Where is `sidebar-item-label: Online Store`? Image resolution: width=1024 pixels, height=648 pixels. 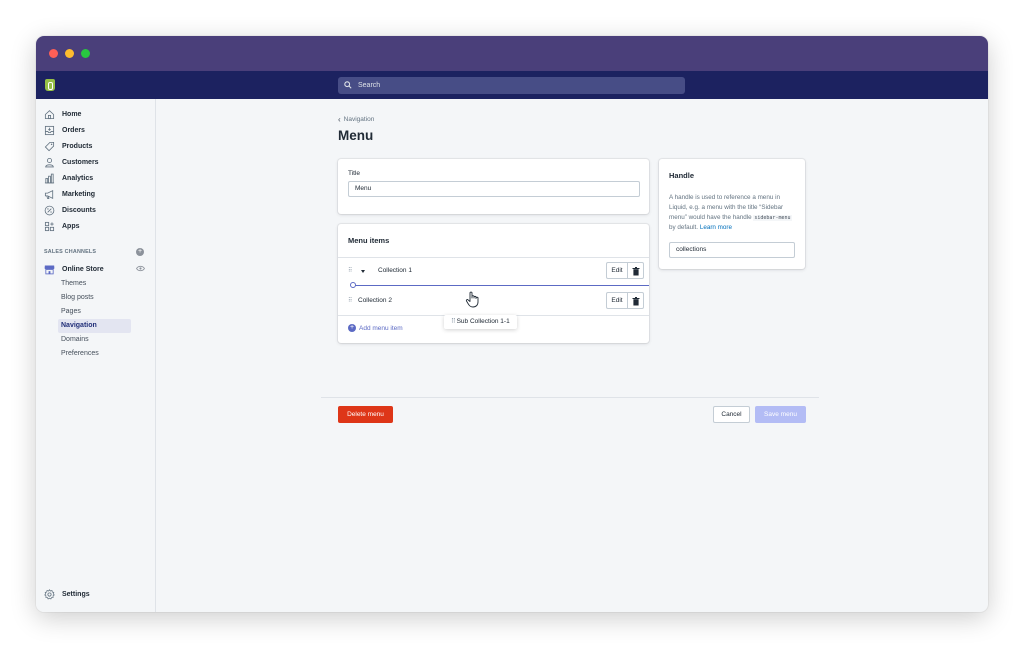 sidebar-item-label: Online Store is located at coordinates (83, 269).